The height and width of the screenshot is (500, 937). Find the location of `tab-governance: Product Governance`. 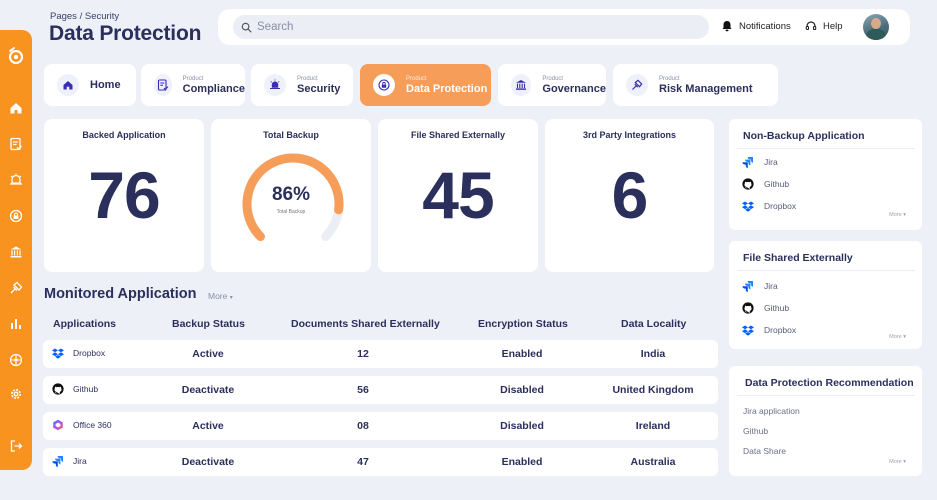

tab-governance: Product Governance is located at coordinates (552, 85).